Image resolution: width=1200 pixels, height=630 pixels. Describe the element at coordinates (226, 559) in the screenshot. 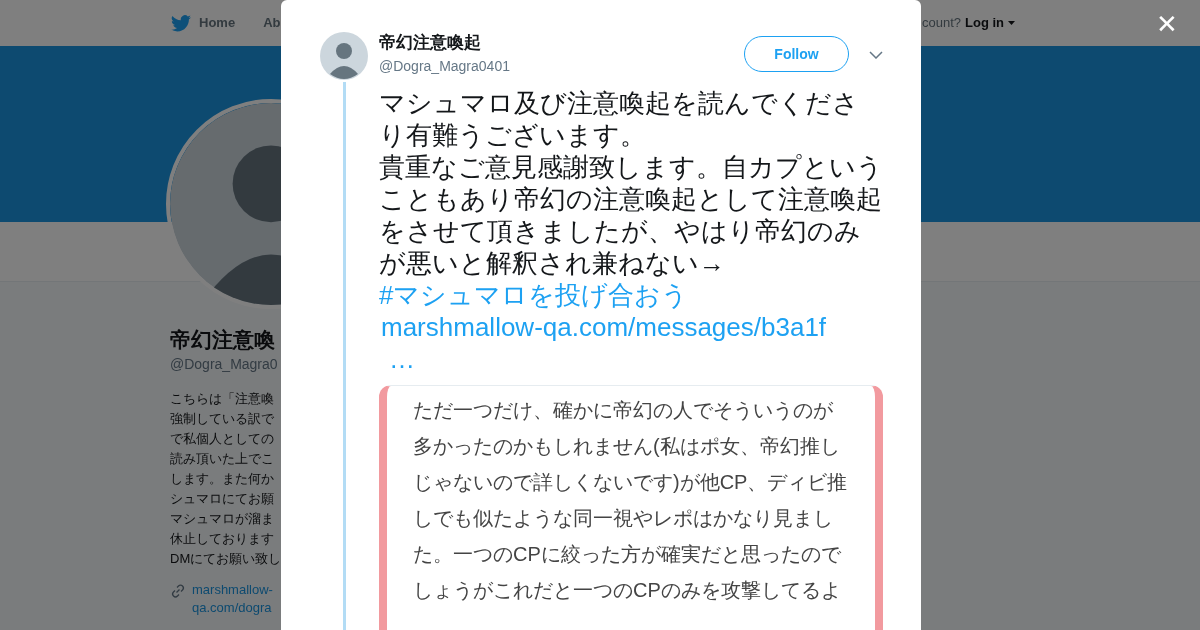

I see `bio-line: DMにてお願い致し` at that location.